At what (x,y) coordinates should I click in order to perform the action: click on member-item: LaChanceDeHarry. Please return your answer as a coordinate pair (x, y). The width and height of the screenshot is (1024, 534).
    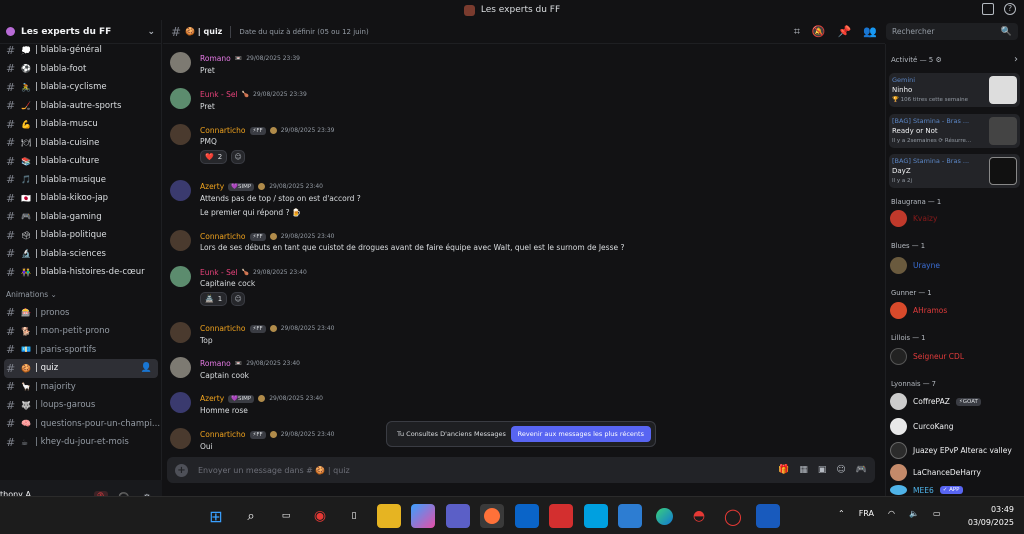
    Looking at the image, I should click on (935, 472).